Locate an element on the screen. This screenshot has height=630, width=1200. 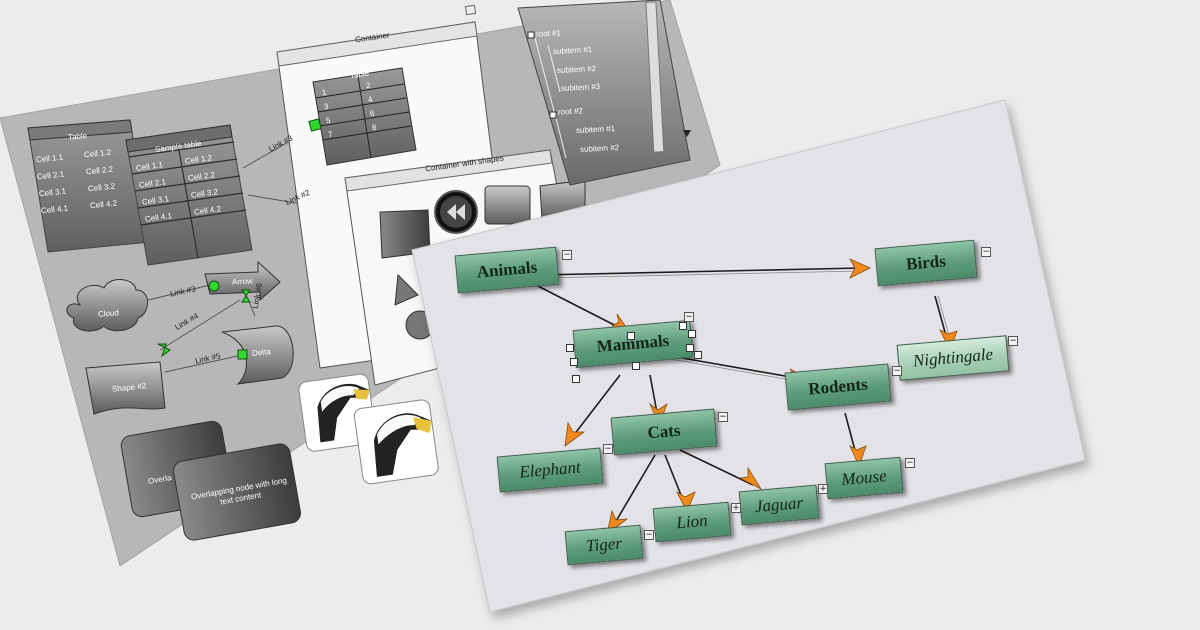
collapse-toggle-tiger: − is located at coordinates (649, 535).